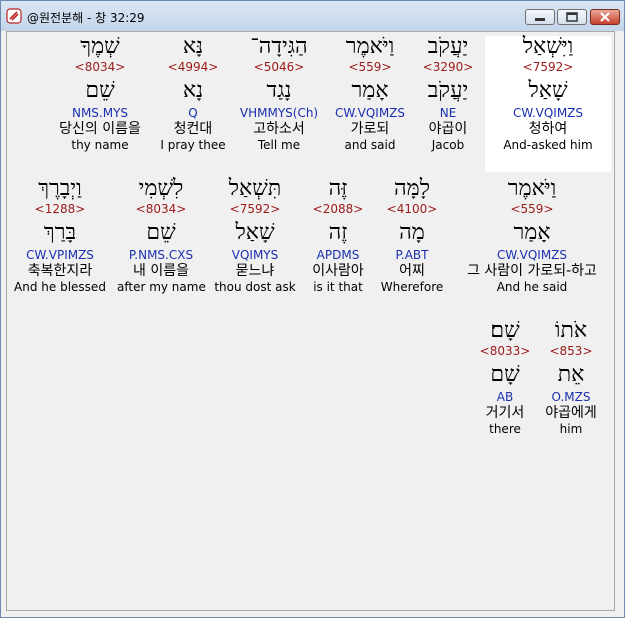 This screenshot has width=625, height=618. Describe the element at coordinates (60, 271) in the screenshot. I see `korean-gloss: 축복한지라` at that location.